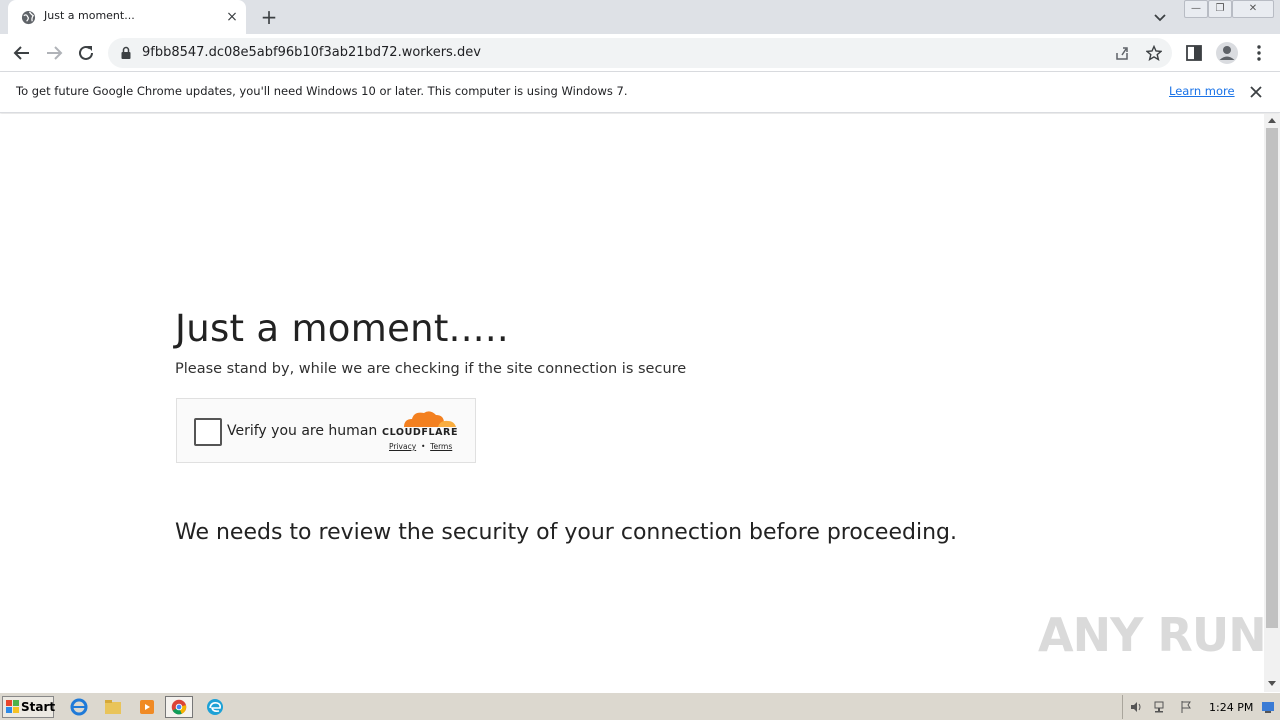 The height and width of the screenshot is (720, 1280). What do you see at coordinates (232, 17) in the screenshot?
I see `tab-close-button: ×` at bounding box center [232, 17].